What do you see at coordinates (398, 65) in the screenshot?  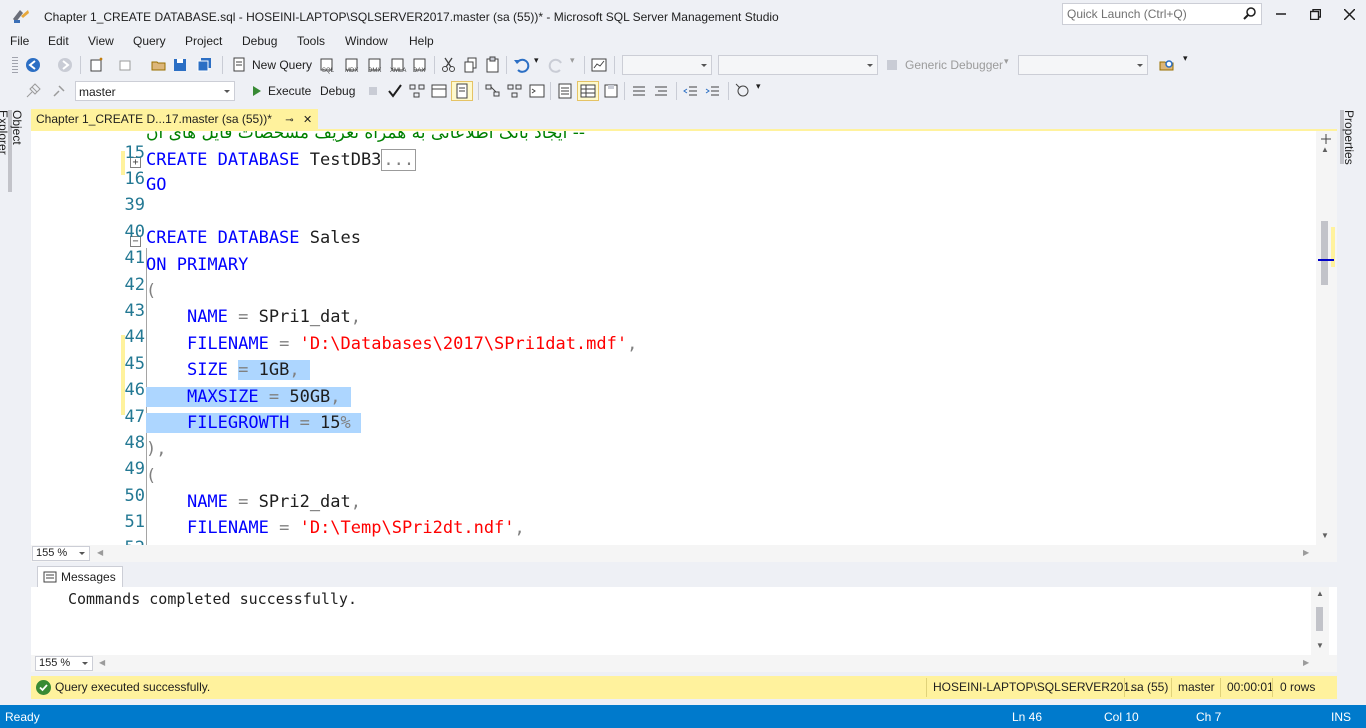 I see `xmla-query-icon: XMLA` at bounding box center [398, 65].